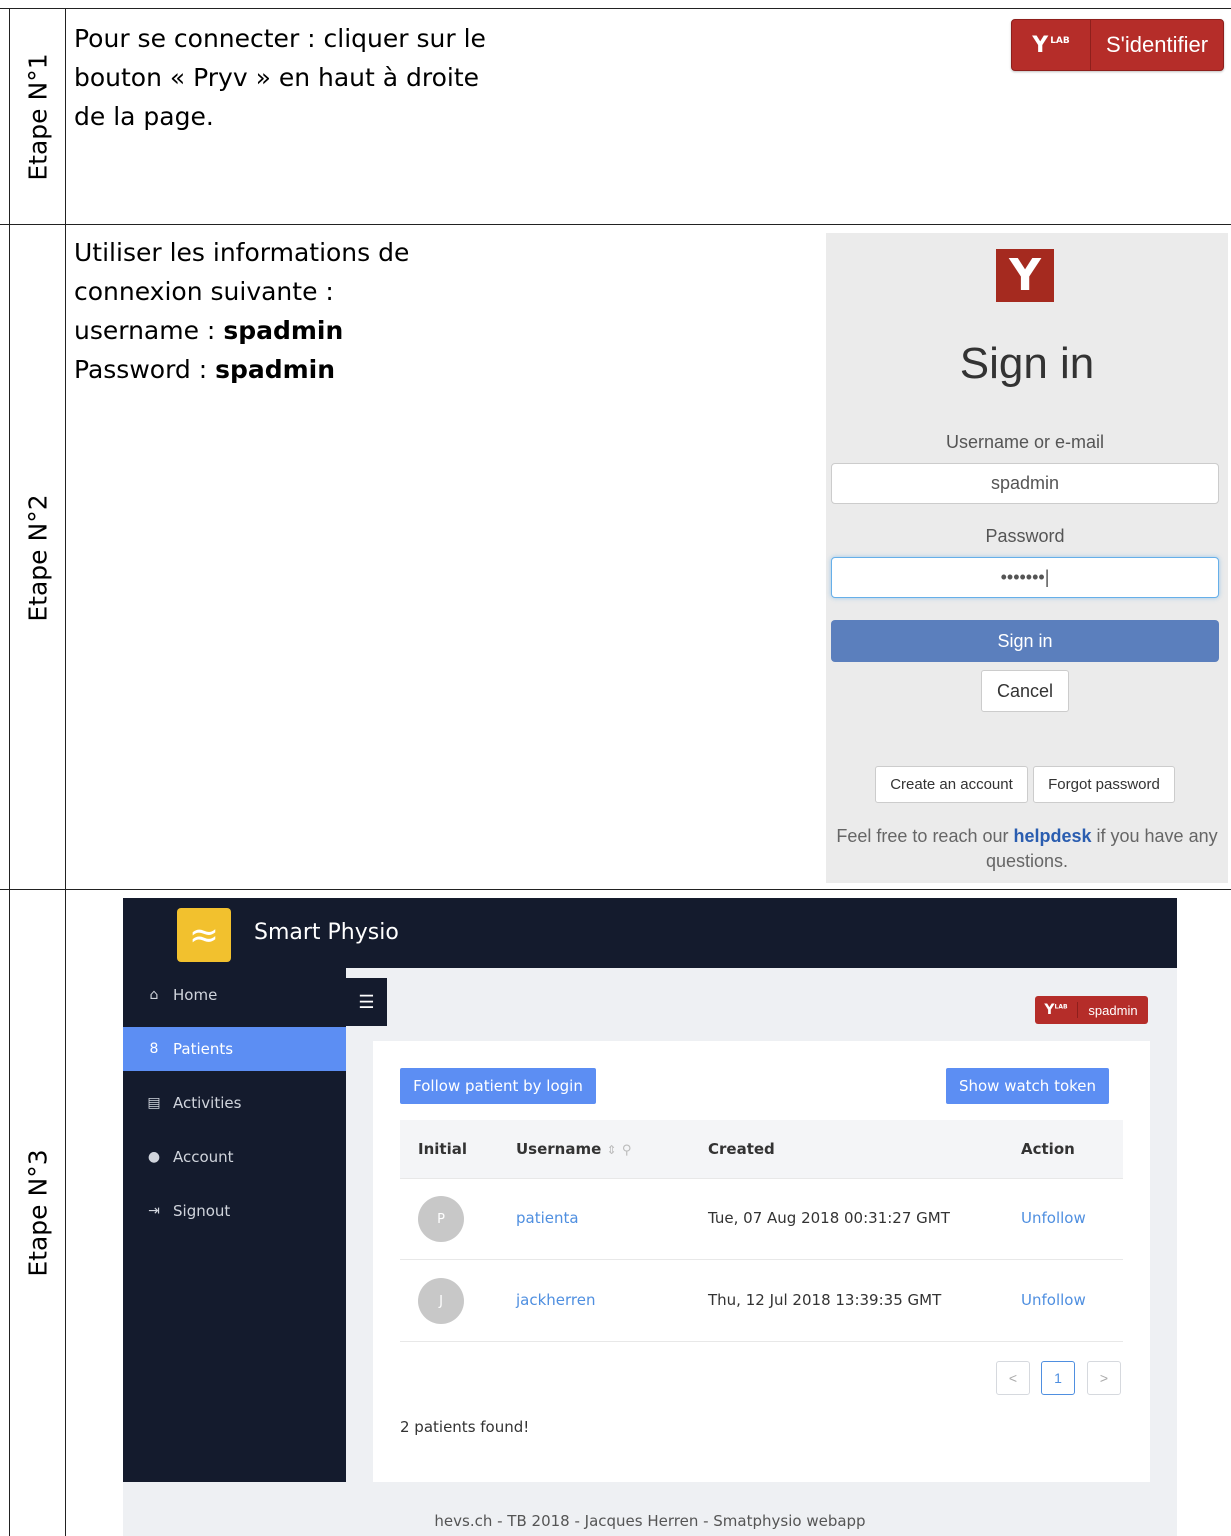 This screenshot has height=1536, width=1231. Describe the element at coordinates (1025, 442) in the screenshot. I see `username-label: Username or e-mail` at that location.